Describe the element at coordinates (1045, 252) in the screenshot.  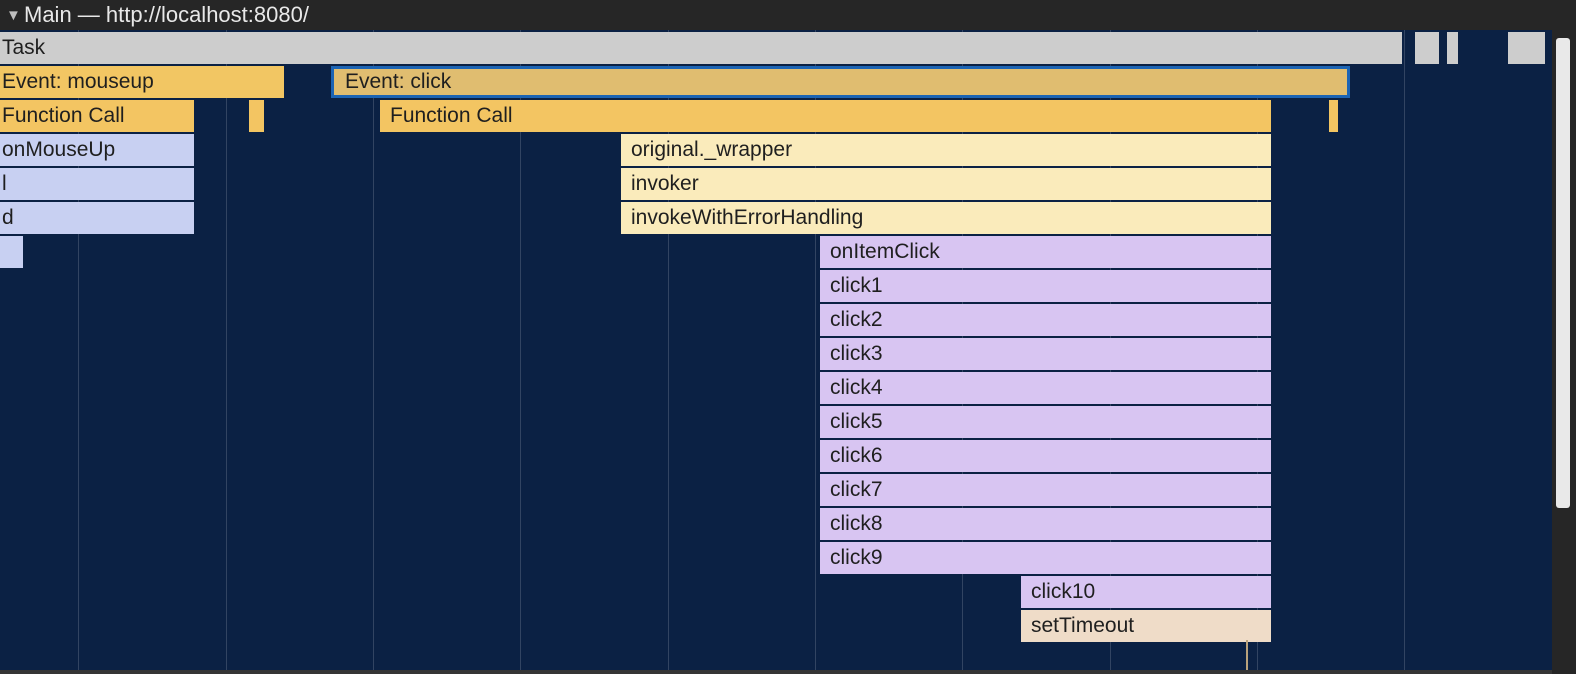
I see `on-item-click-bar: onItemClick` at that location.